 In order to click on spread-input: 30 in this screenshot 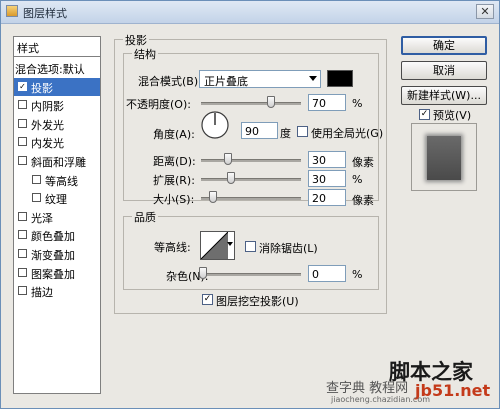, I will do `click(327, 178)`.